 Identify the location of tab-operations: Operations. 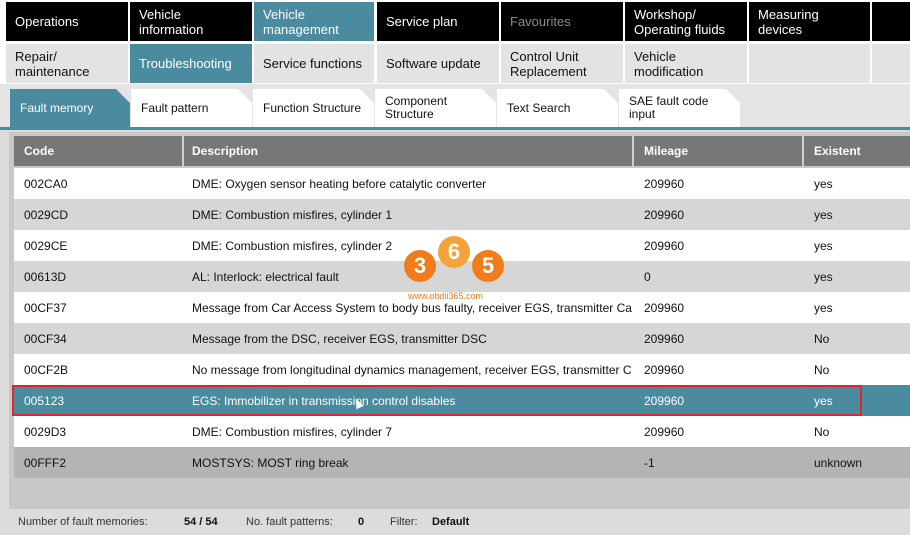
(67, 21).